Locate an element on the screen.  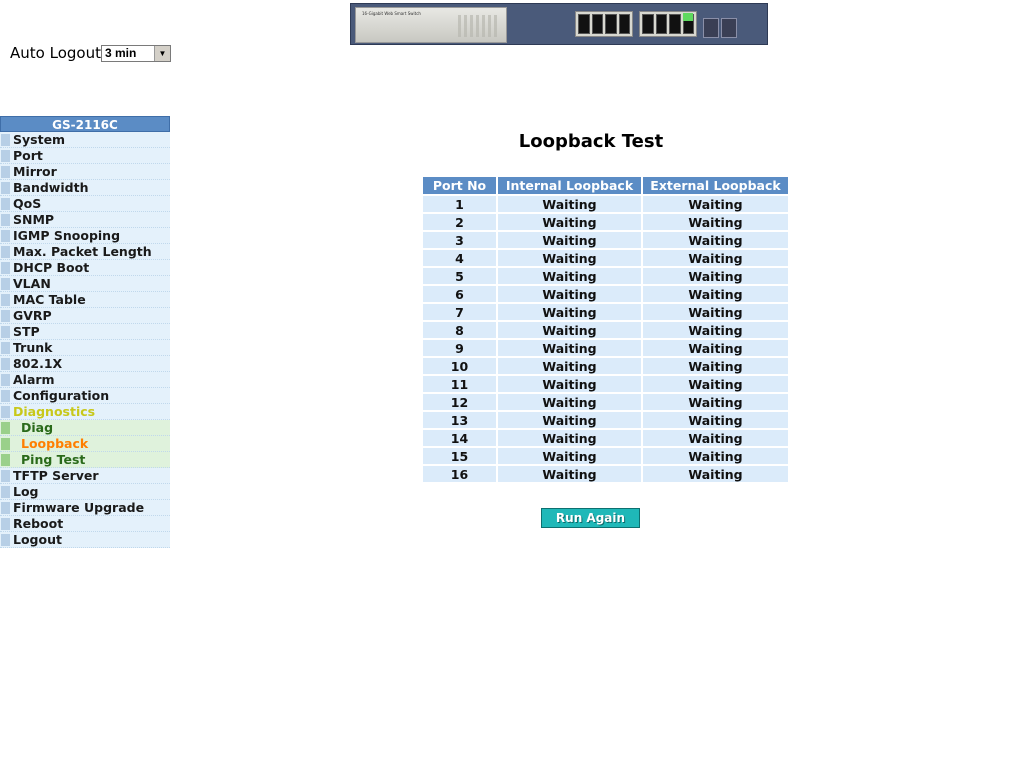
table-row: 15 Waiting Waiting is located at coordinates (605, 456).